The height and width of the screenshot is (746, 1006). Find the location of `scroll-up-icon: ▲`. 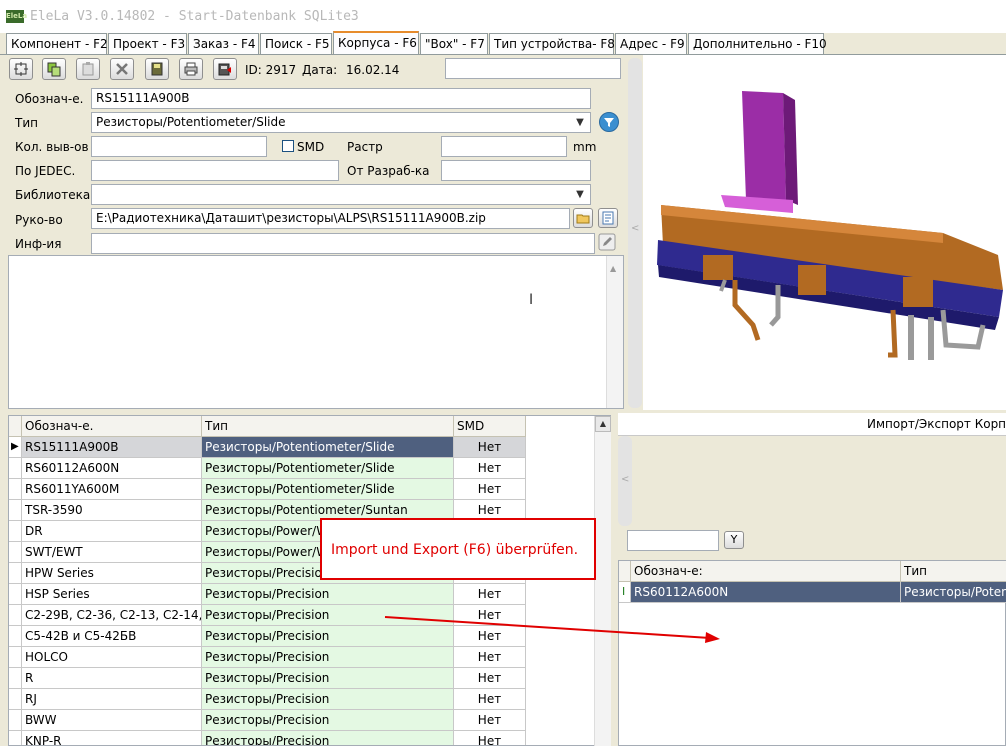

scroll-up-icon: ▲ is located at coordinates (603, 424).